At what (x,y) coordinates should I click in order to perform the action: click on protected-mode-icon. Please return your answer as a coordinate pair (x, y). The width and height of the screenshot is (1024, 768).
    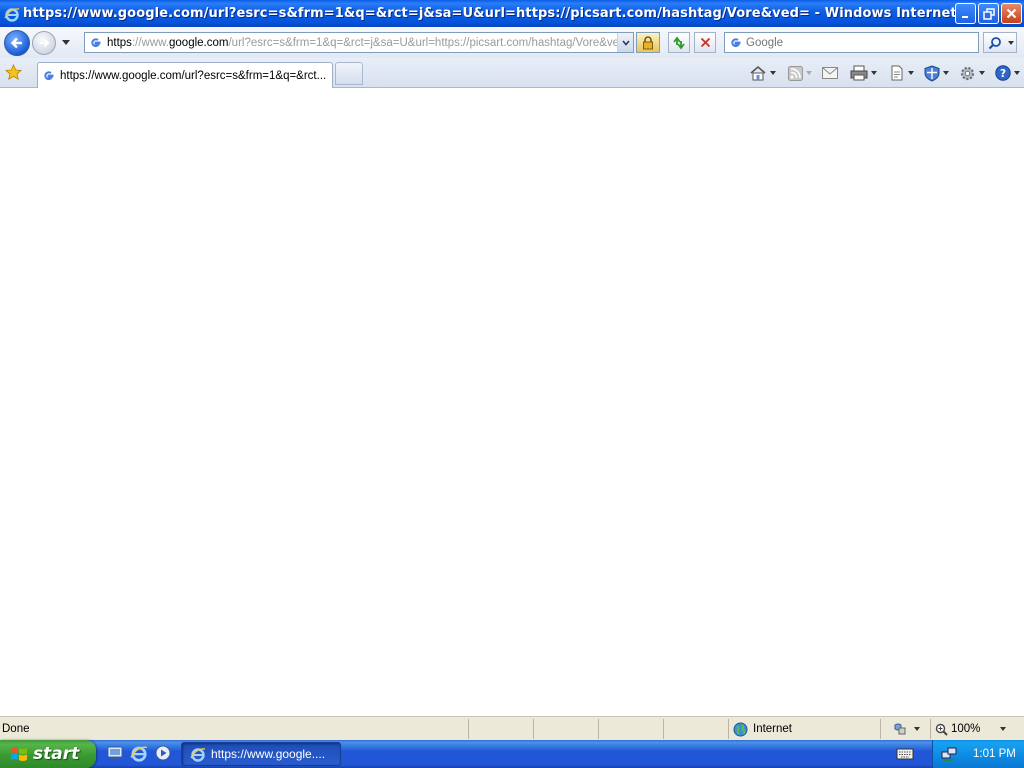
    Looking at the image, I should click on (899, 729).